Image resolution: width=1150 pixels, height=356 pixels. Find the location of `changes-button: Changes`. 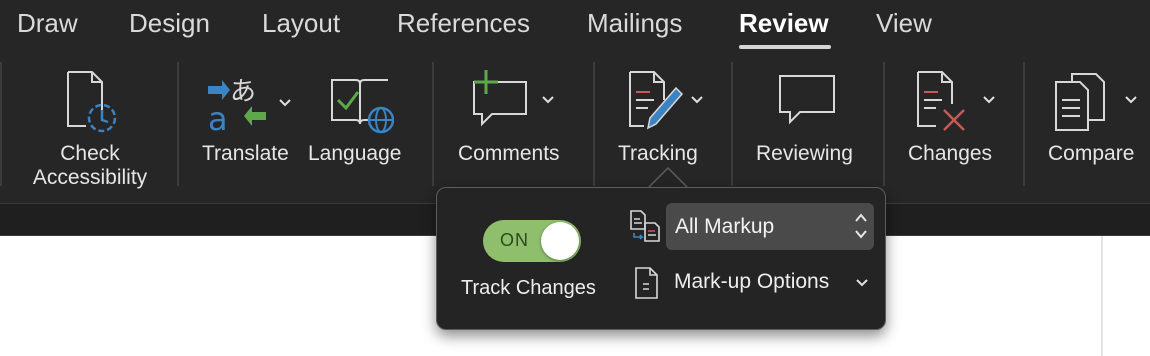

changes-button: Changes is located at coordinates (956, 118).